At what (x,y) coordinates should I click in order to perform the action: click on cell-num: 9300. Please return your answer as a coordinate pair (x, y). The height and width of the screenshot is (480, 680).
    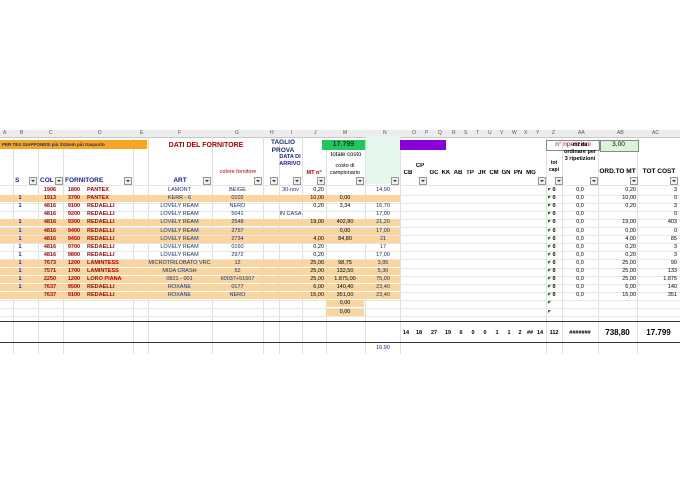
    Looking at the image, I should click on (74, 222).